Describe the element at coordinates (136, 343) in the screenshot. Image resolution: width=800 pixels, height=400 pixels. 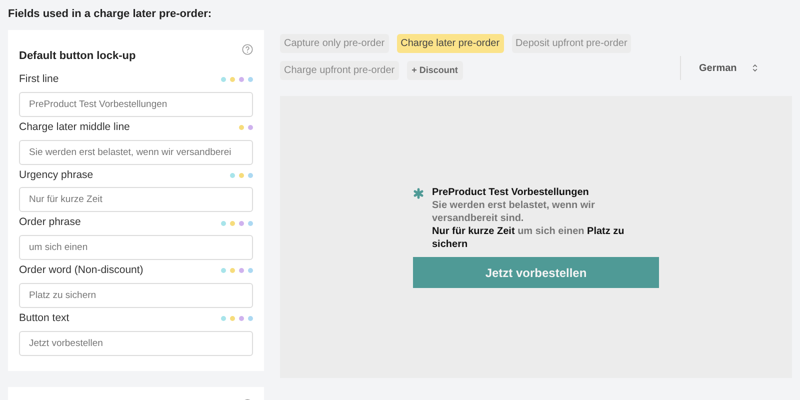
I see `text-field: Jetzt vorbestellen` at that location.